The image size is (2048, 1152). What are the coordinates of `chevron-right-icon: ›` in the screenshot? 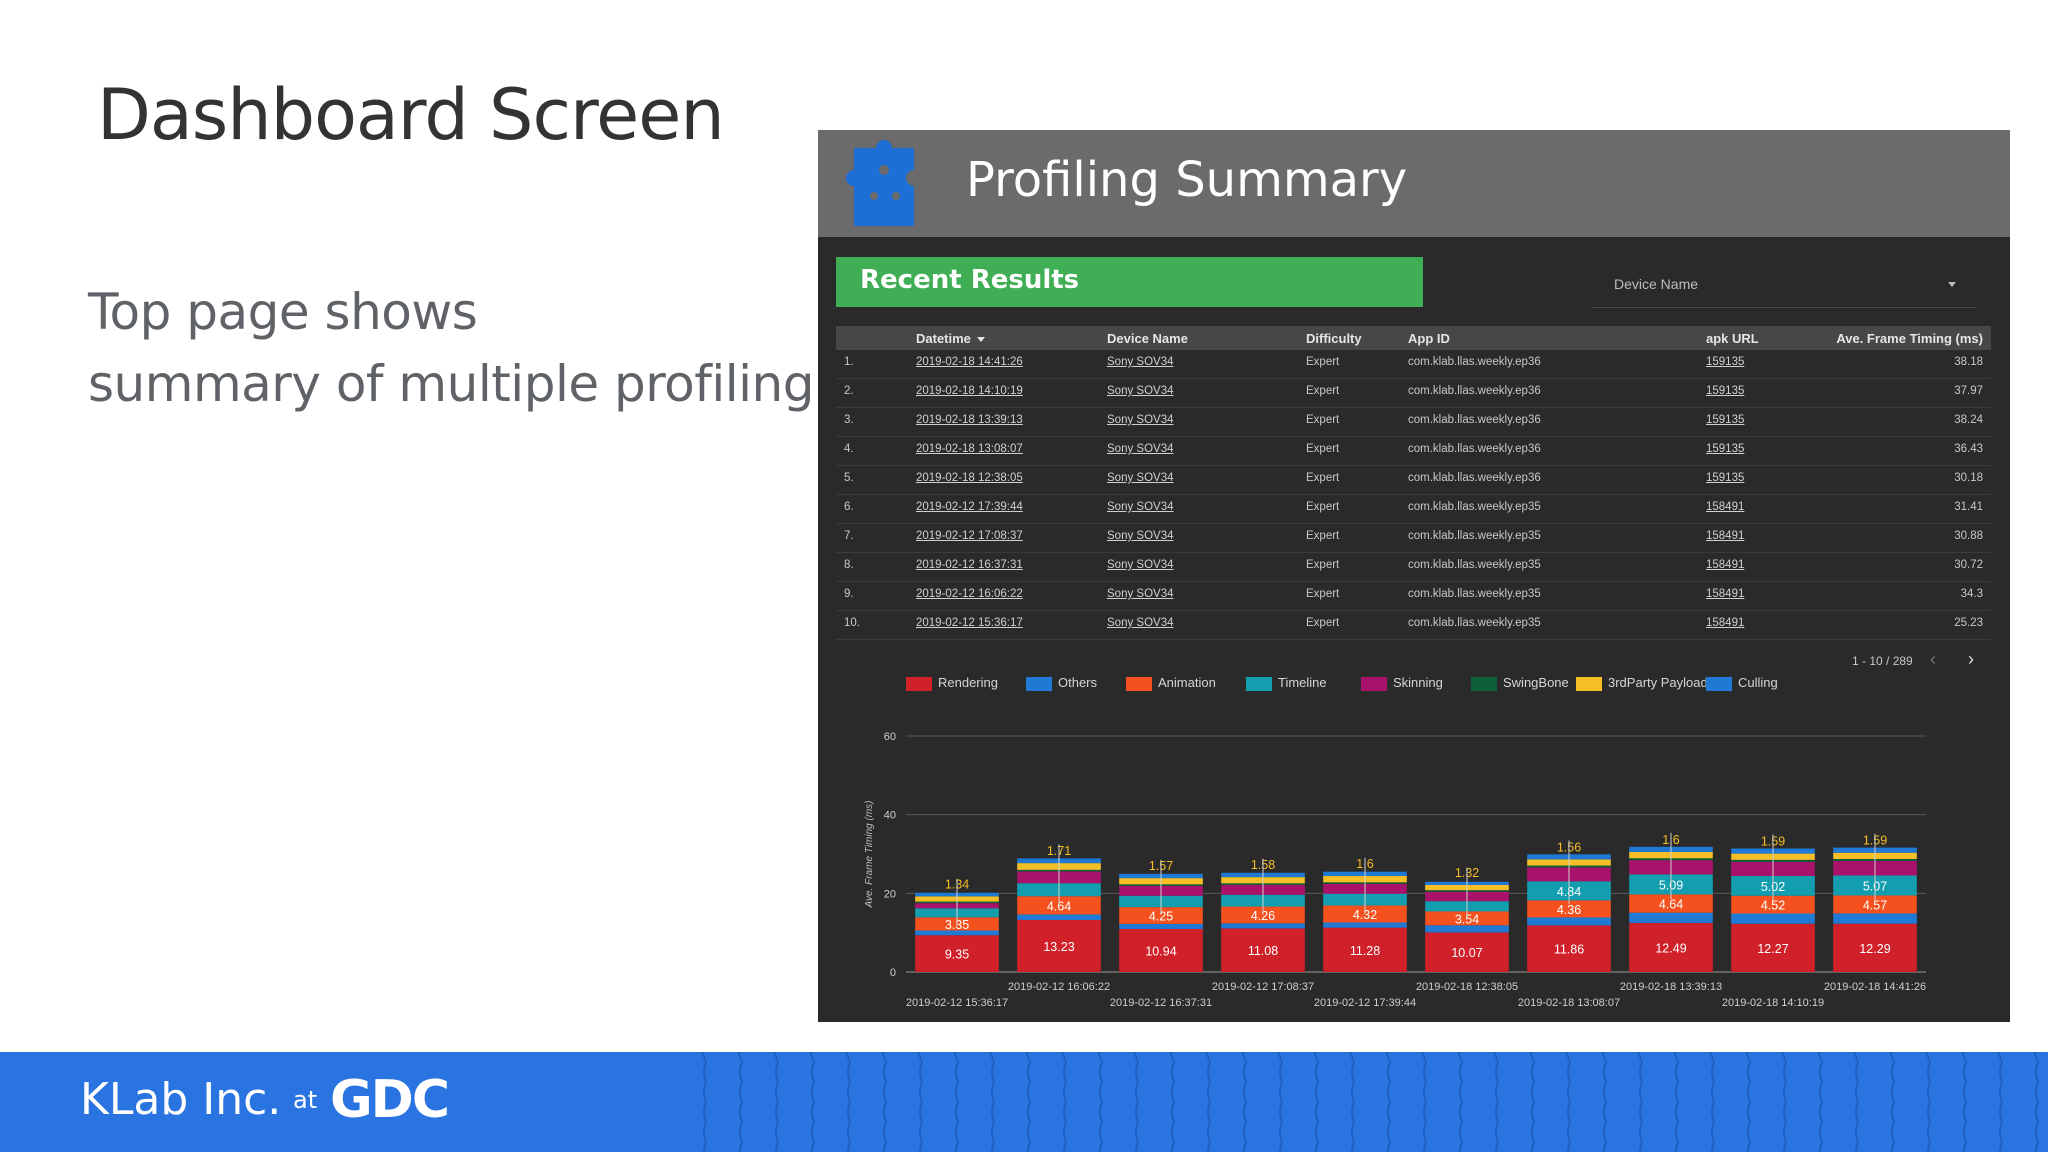 It's located at (1971, 659).